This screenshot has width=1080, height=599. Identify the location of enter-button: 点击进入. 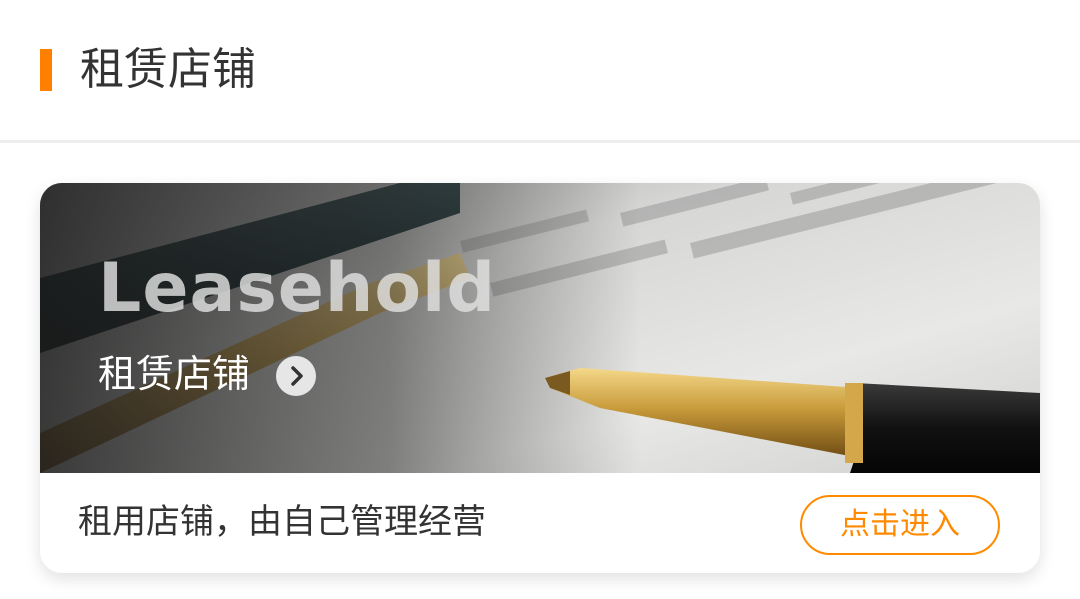
(900, 525).